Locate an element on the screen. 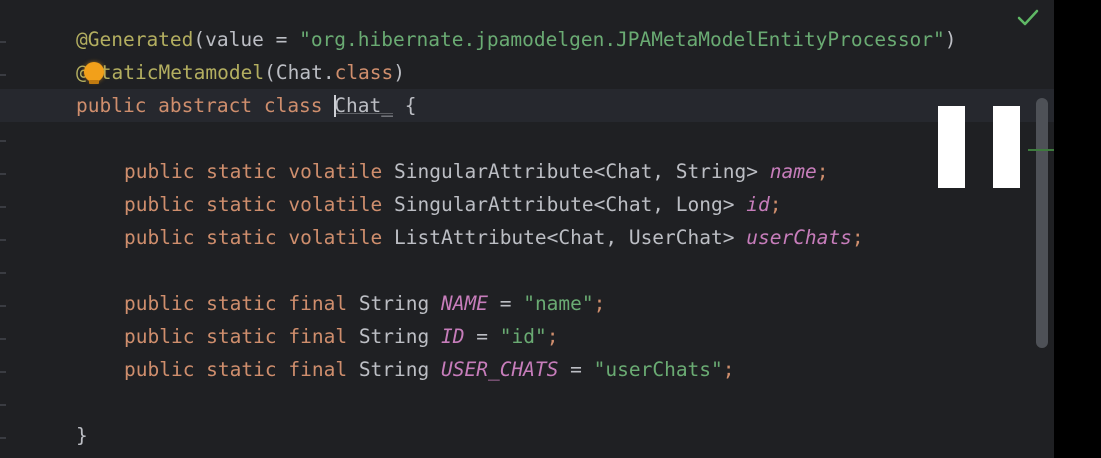 The width and height of the screenshot is (1101, 458). text-cursor is located at coordinates (335, 105).